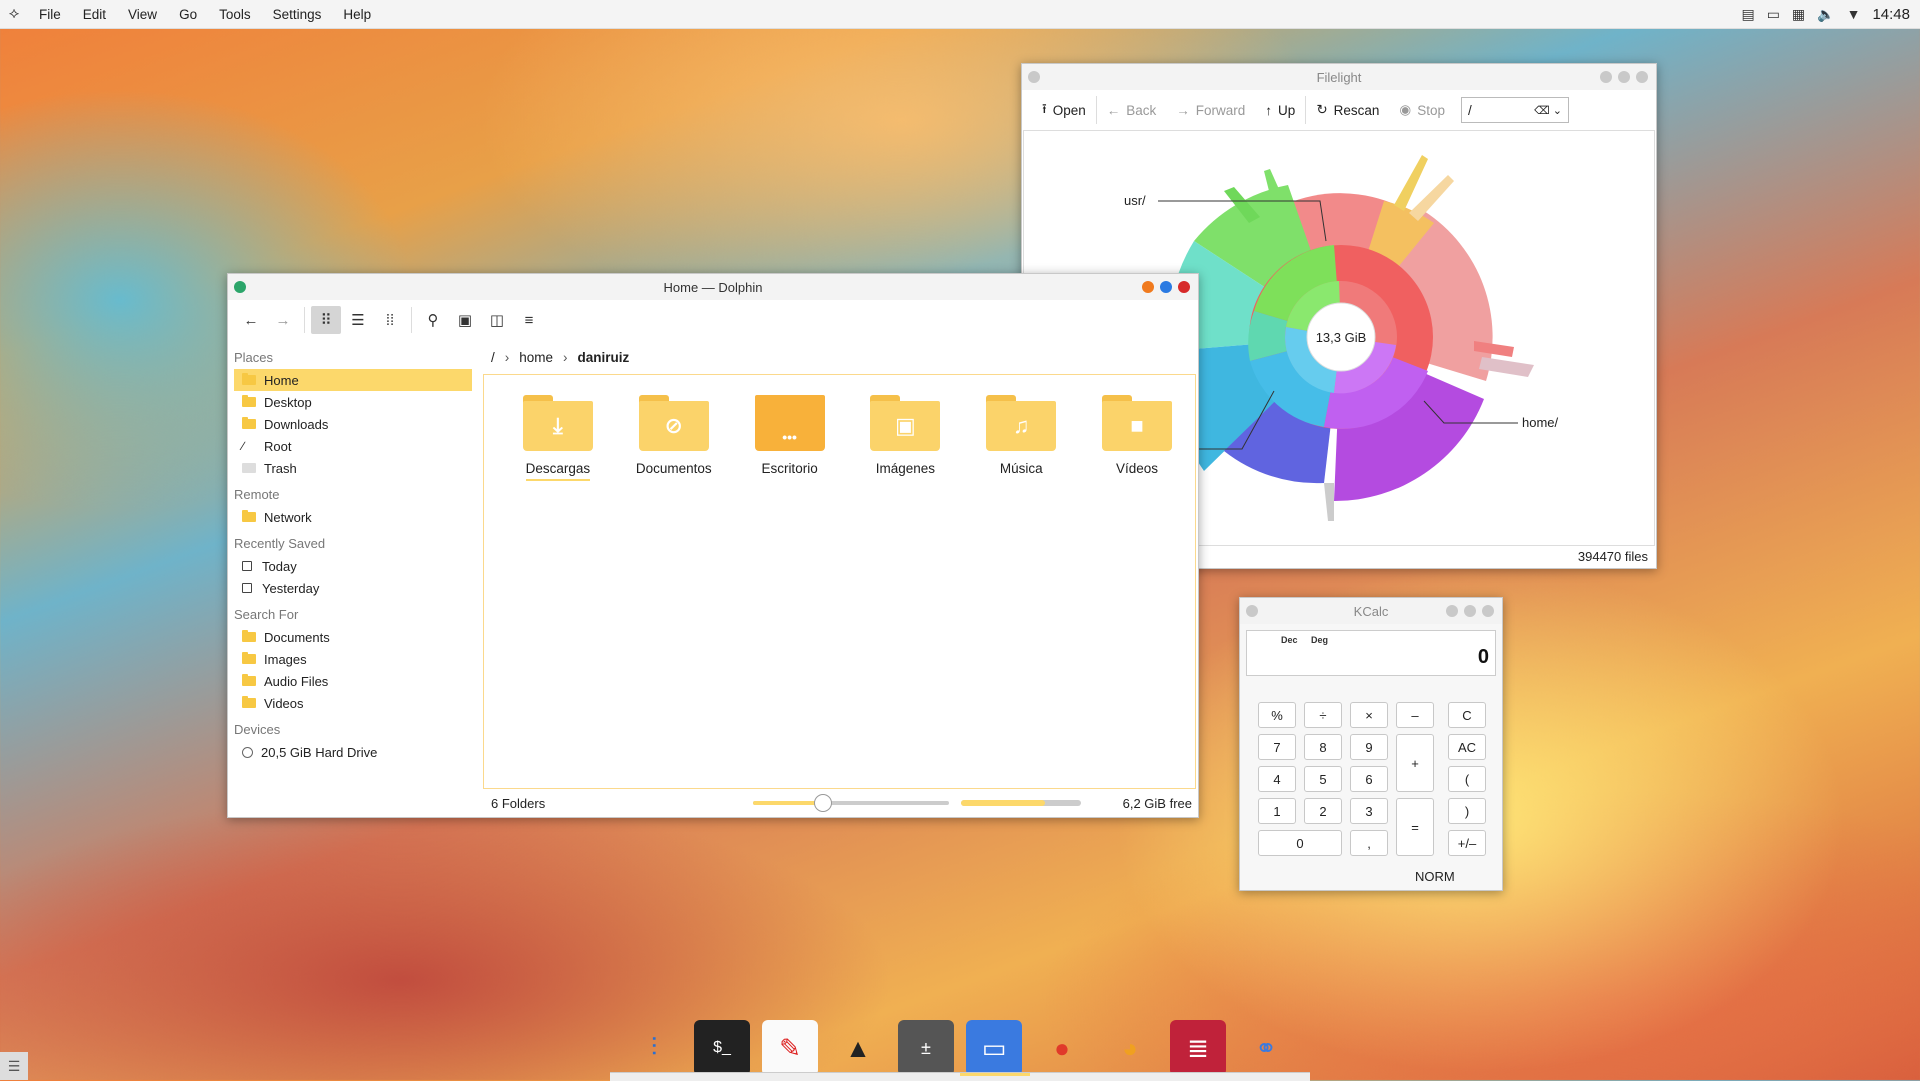 The height and width of the screenshot is (1081, 1920). Describe the element at coordinates (353, 703) in the screenshot. I see `sidebar-item-videos: Videos` at that location.